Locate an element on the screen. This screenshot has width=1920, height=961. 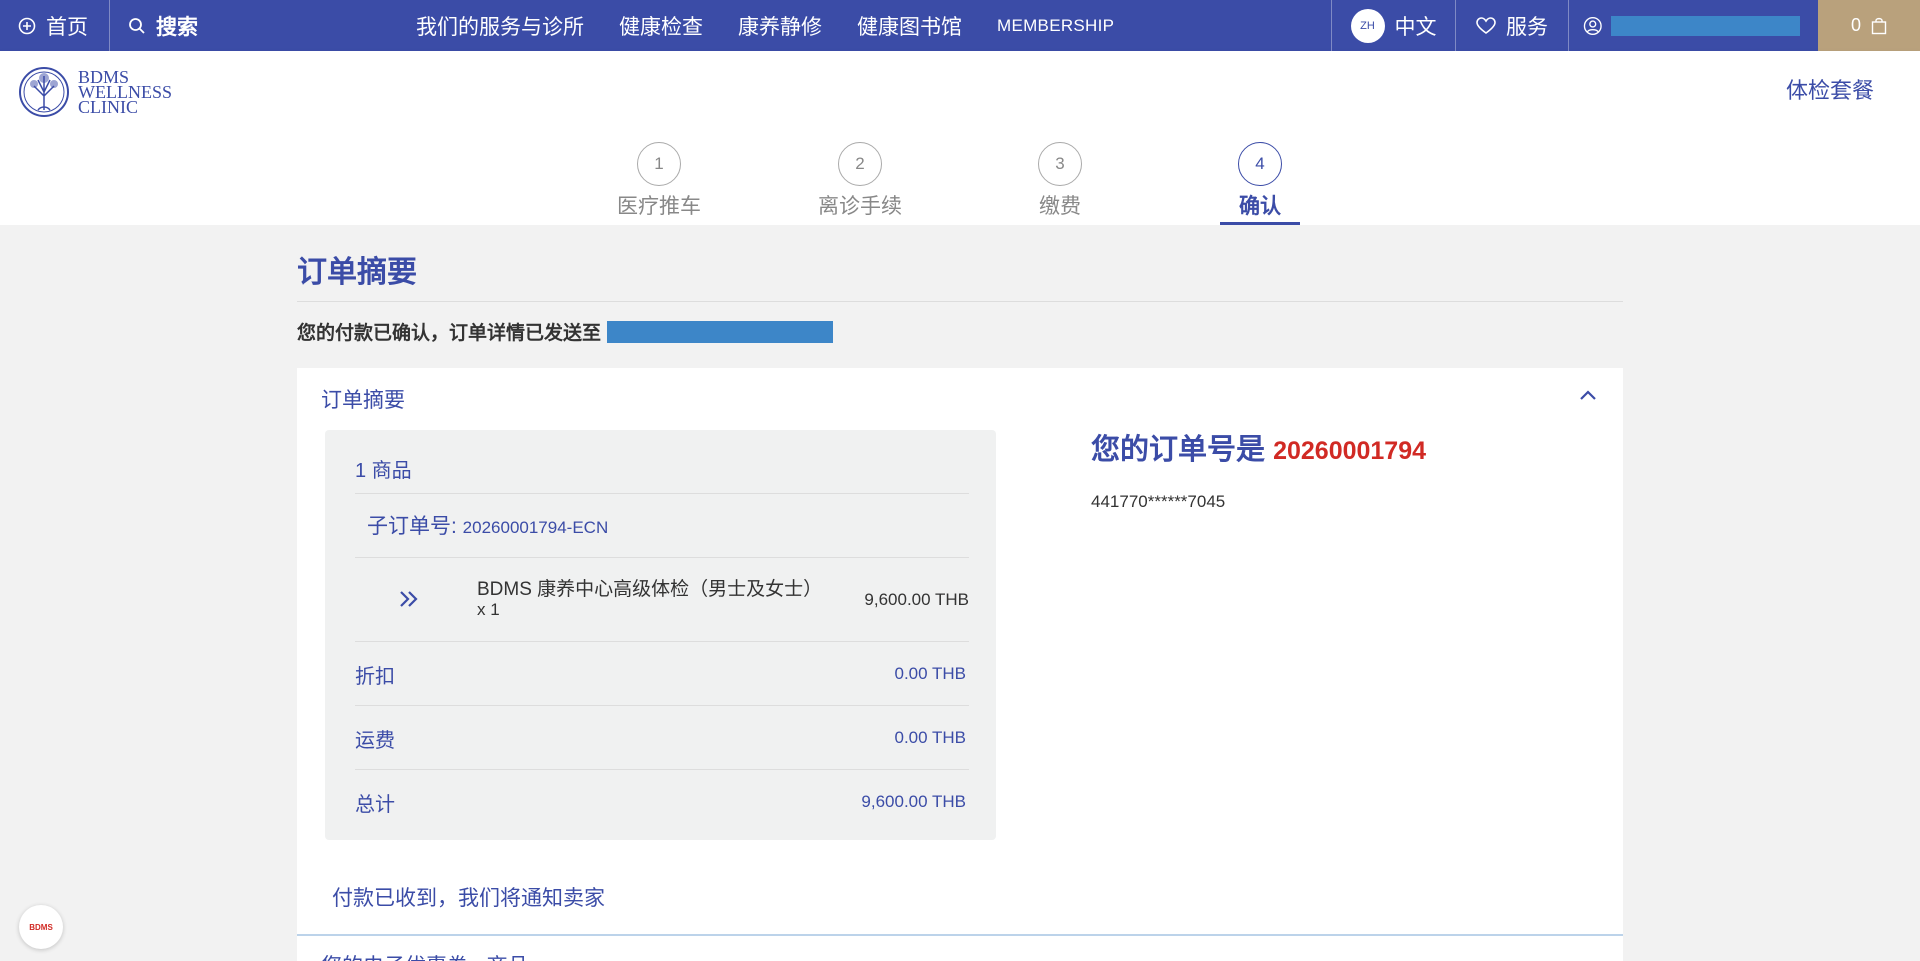
search-button: 搜索 is located at coordinates (220, 25).